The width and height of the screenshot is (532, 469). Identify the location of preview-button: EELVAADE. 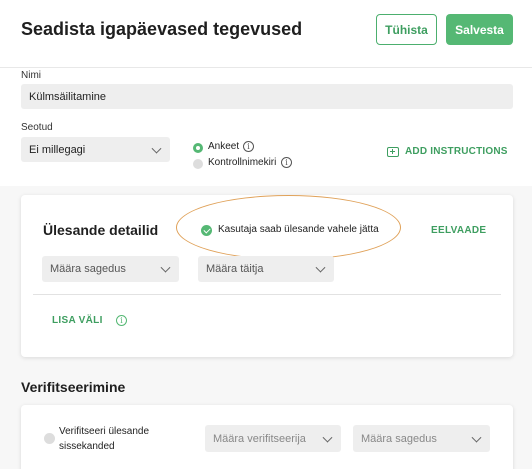
(458, 230).